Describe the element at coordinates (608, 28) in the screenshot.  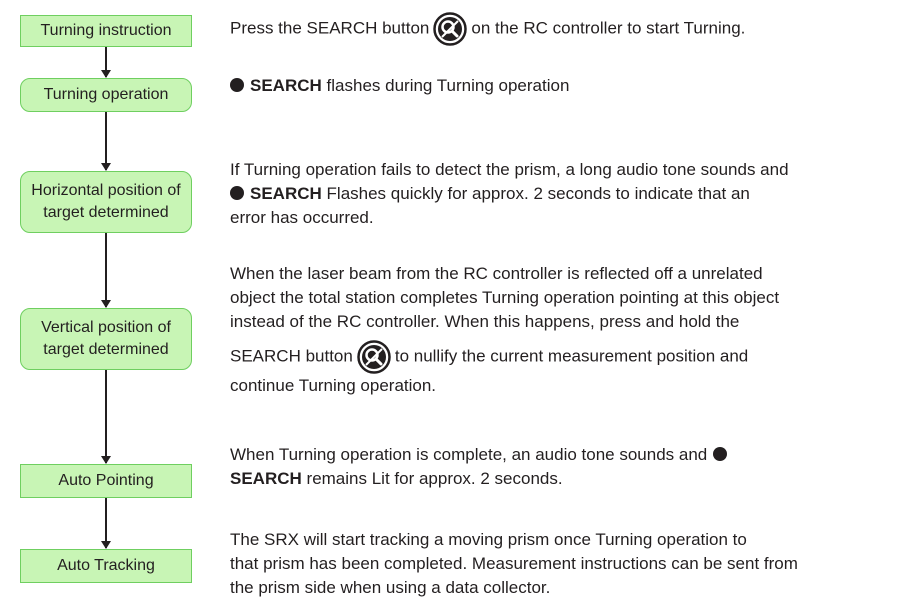
I see `text-segment: on the RC controller to start Turning.` at that location.